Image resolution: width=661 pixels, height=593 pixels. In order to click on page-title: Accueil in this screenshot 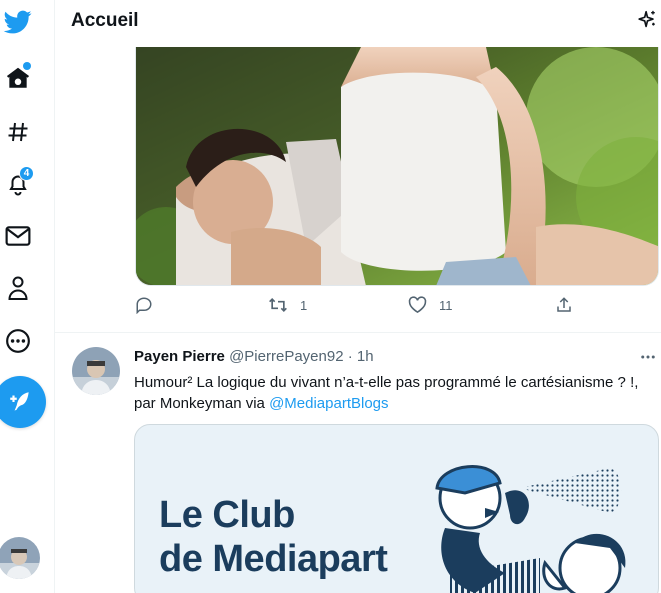, I will do `click(105, 20)`.